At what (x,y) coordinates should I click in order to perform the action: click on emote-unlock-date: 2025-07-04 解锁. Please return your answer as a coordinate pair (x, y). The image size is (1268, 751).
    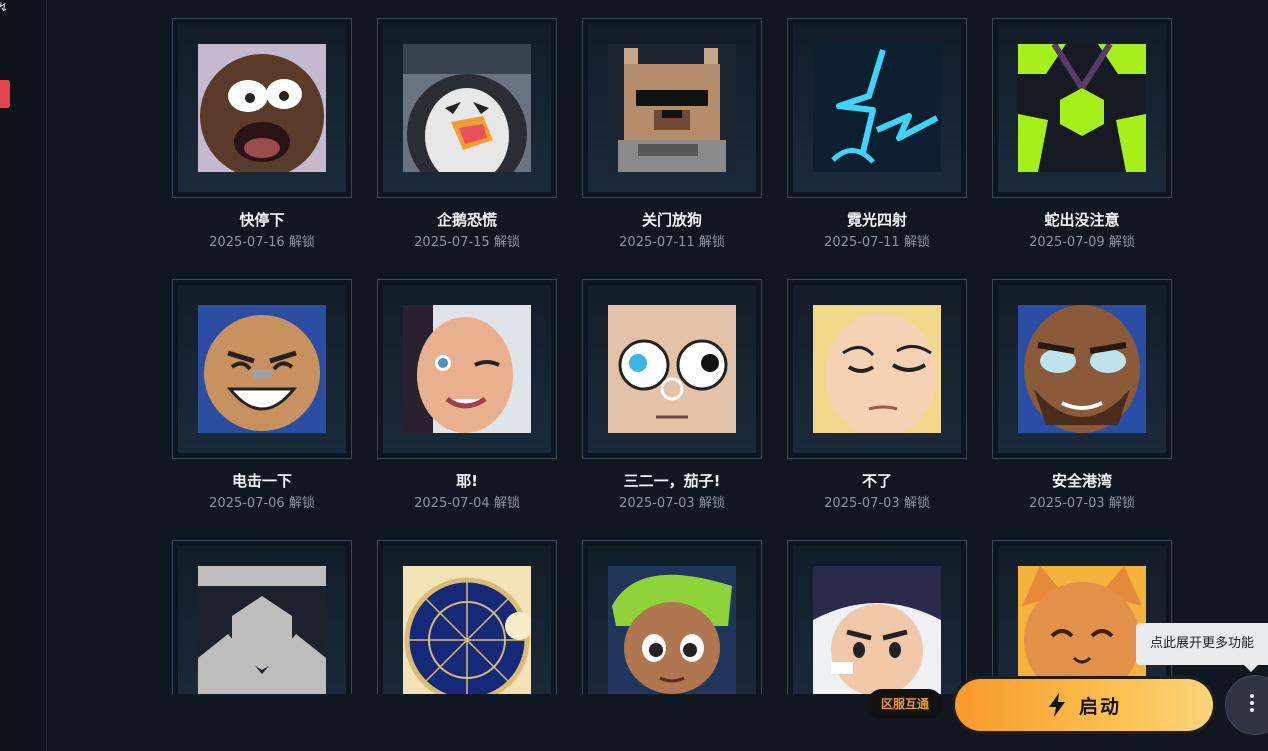
    Looking at the image, I should click on (467, 503).